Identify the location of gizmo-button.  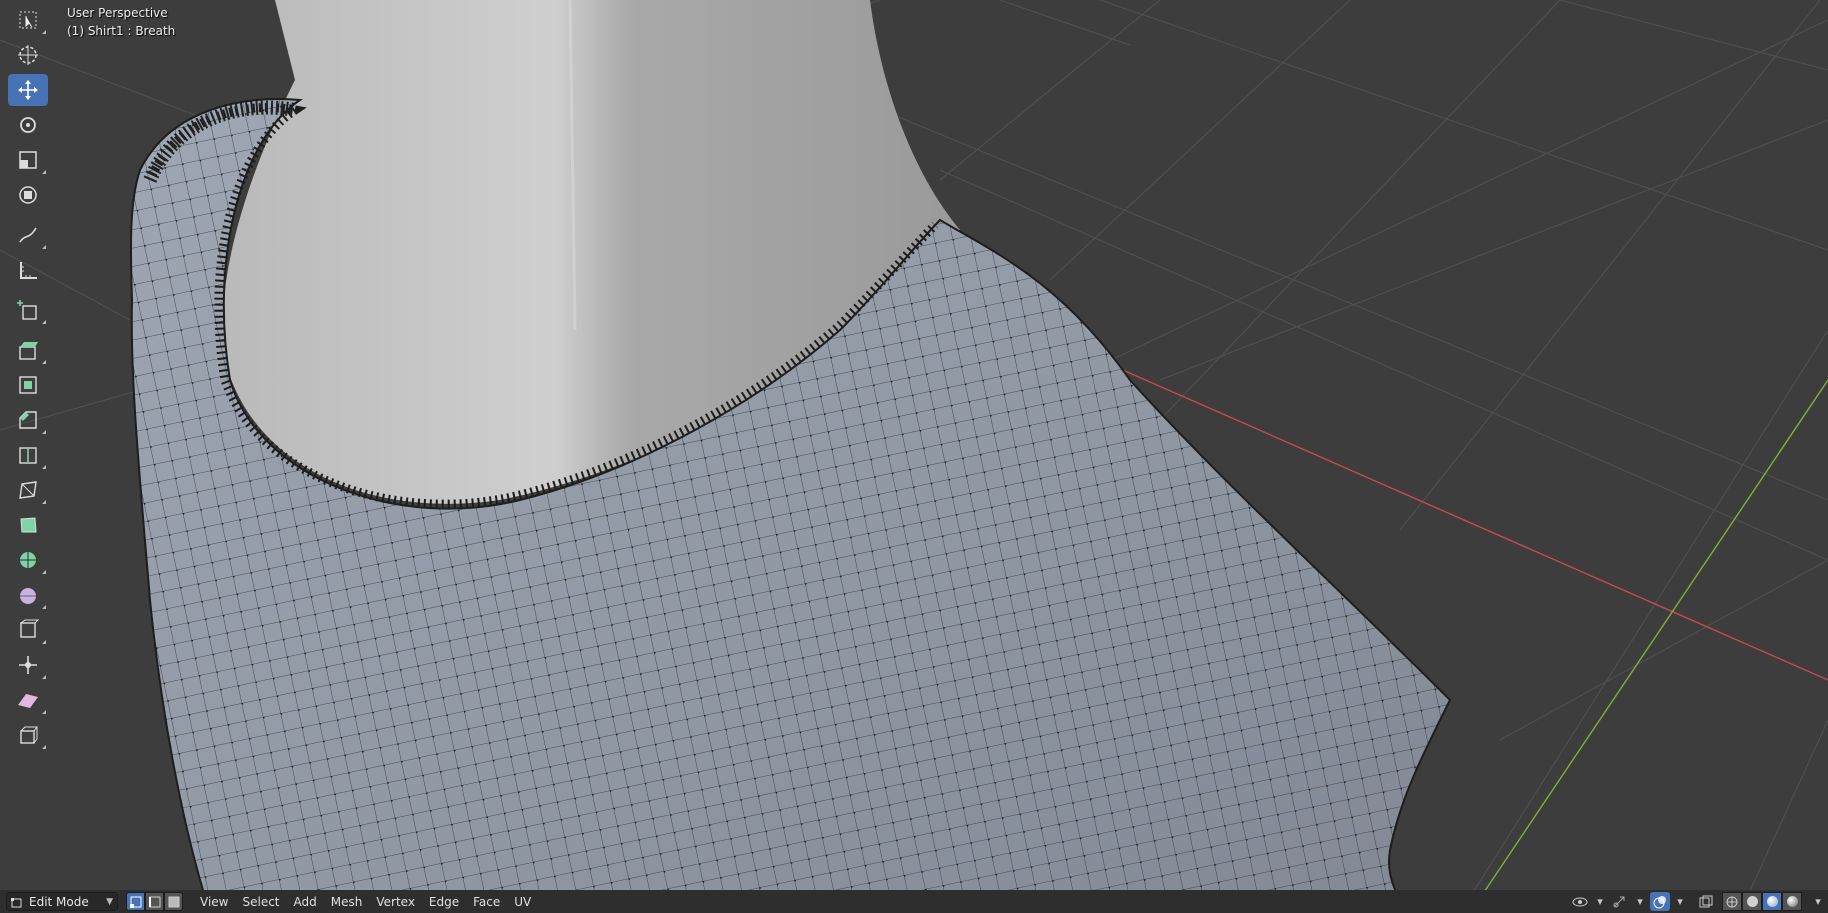
(1620, 901).